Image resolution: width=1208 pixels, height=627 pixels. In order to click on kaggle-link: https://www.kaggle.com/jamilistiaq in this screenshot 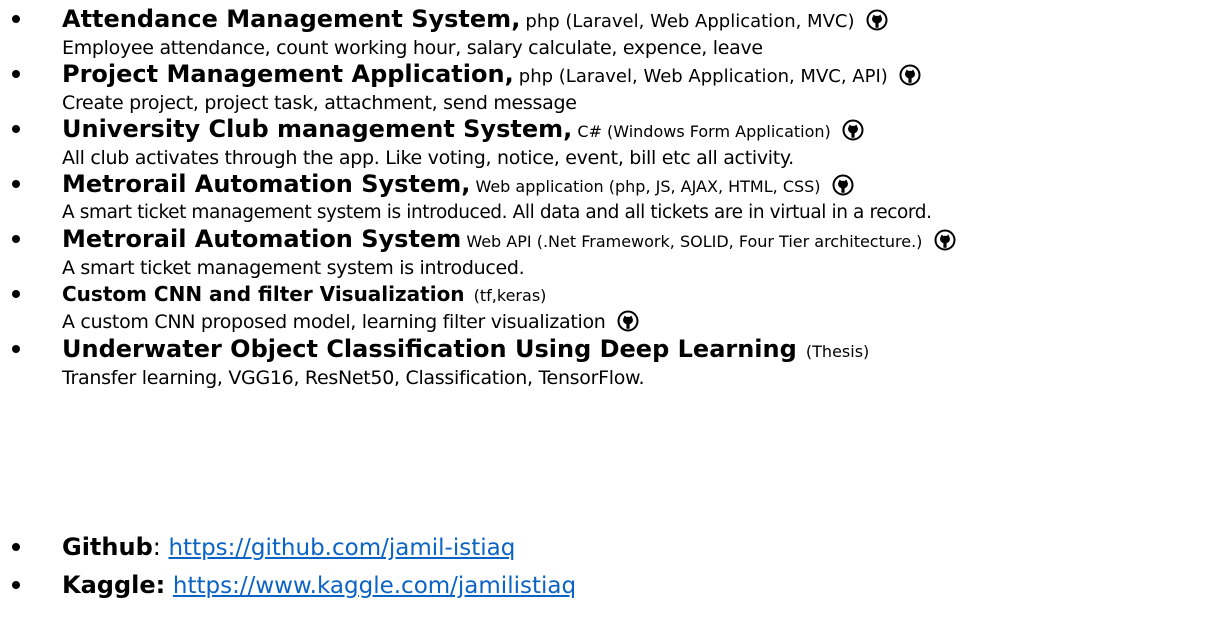, I will do `click(374, 586)`.